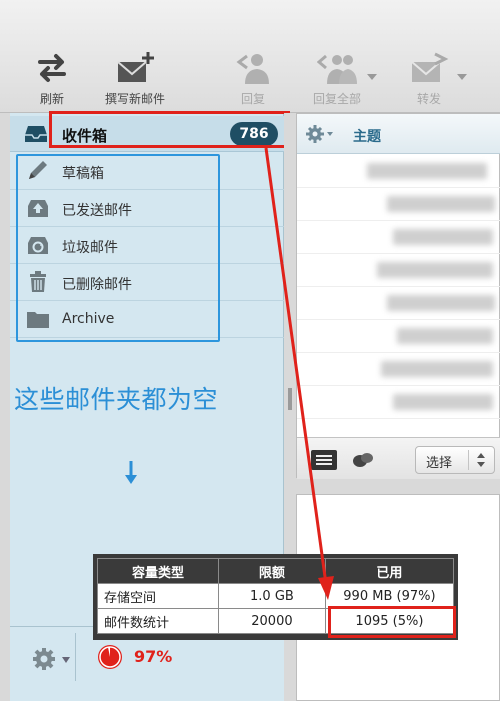 This screenshot has height=701, width=500. I want to click on compose-button: 撰写新邮件, so click(135, 78).